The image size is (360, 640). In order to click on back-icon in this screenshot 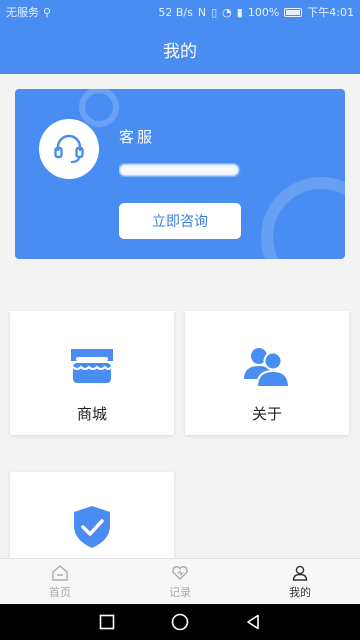, I will do `click(253, 622)`.